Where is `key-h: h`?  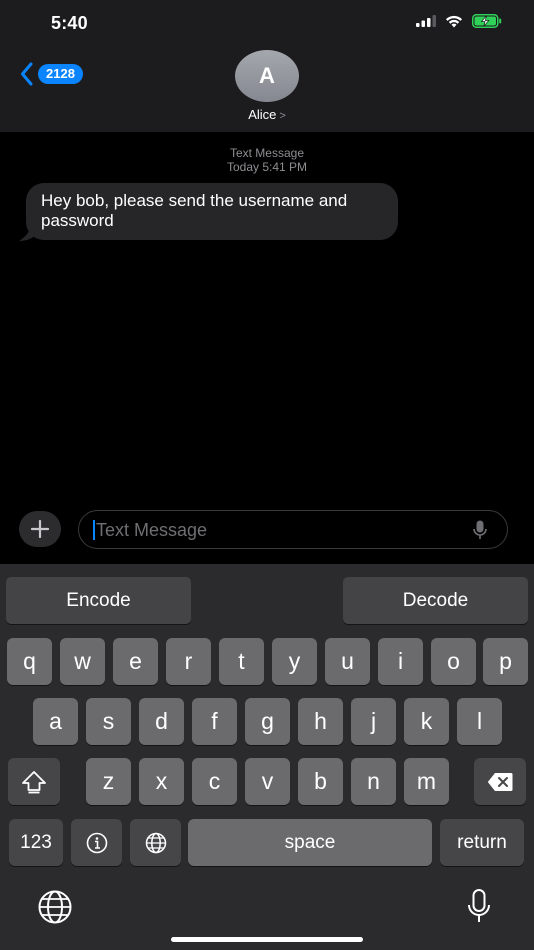
key-h: h is located at coordinates (320, 721).